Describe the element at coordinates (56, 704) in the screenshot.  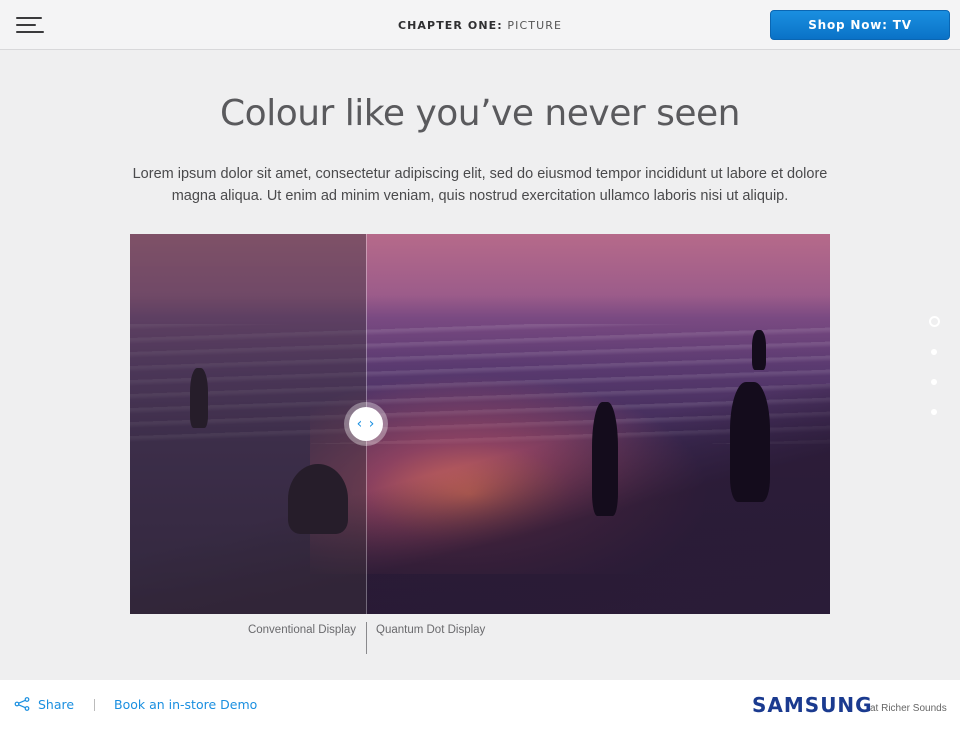
I see `share-label: Share` at that location.